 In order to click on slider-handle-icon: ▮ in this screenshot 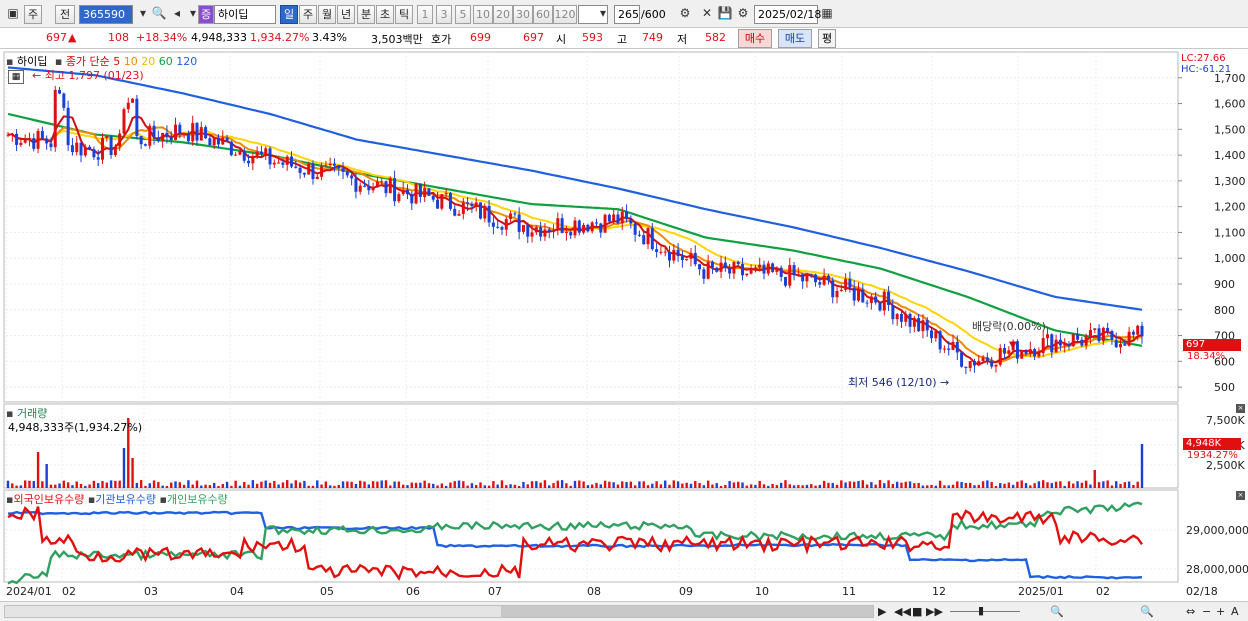, I will do `click(981, 610)`.